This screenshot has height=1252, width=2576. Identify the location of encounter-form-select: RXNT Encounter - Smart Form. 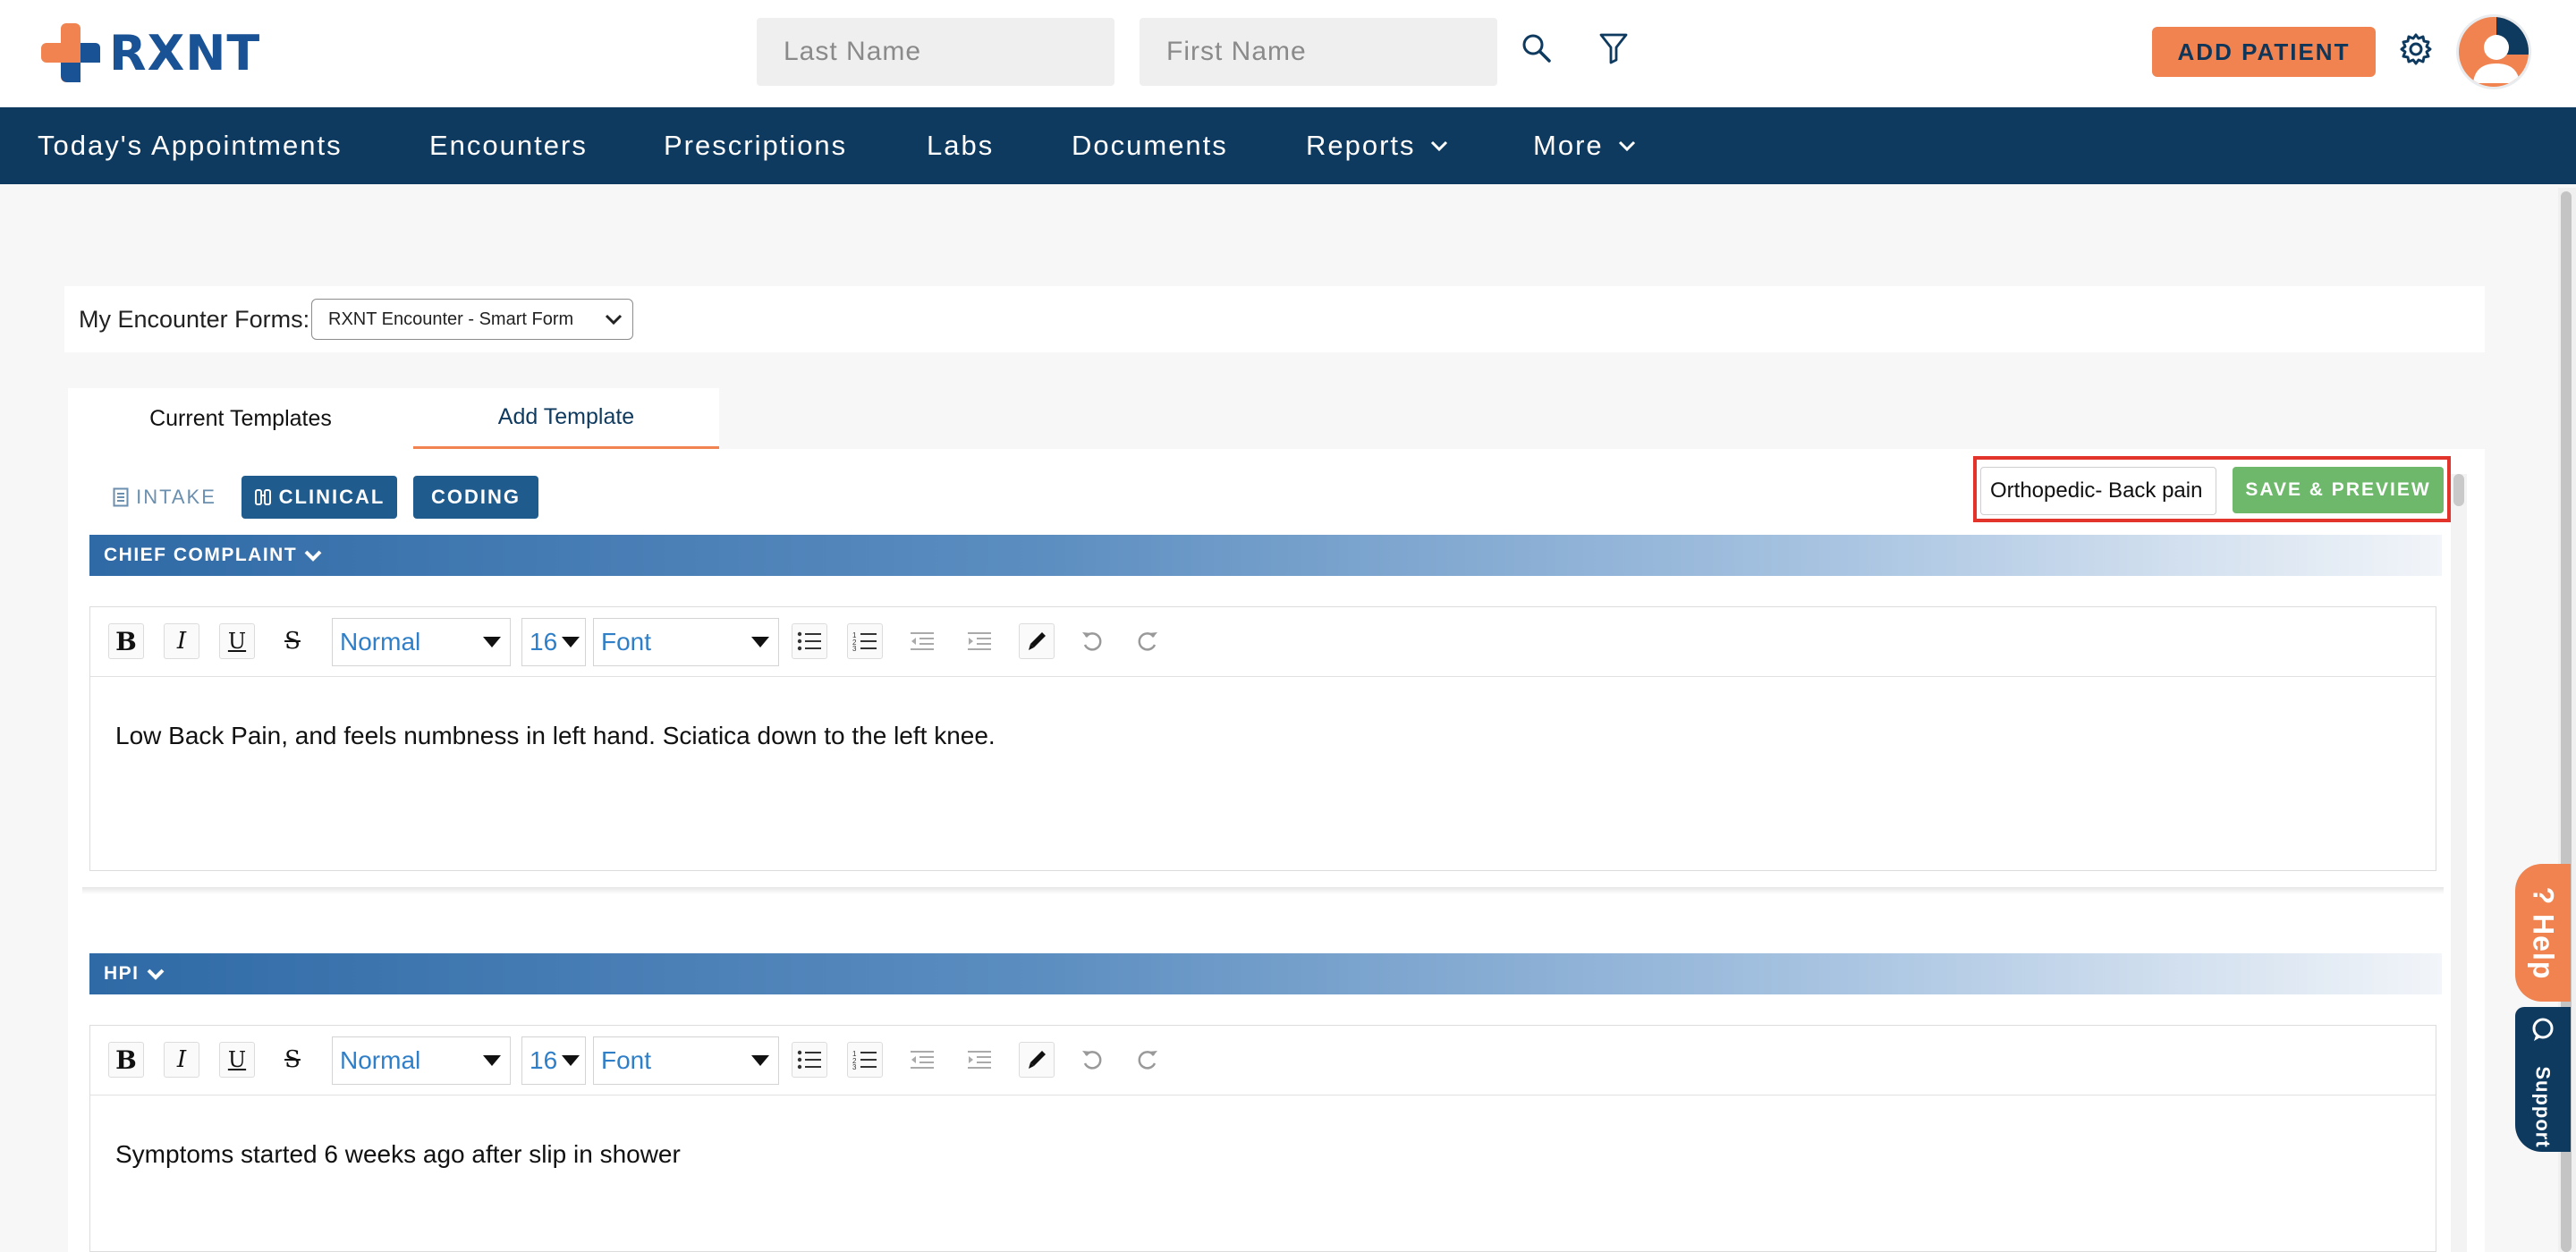
(472, 319).